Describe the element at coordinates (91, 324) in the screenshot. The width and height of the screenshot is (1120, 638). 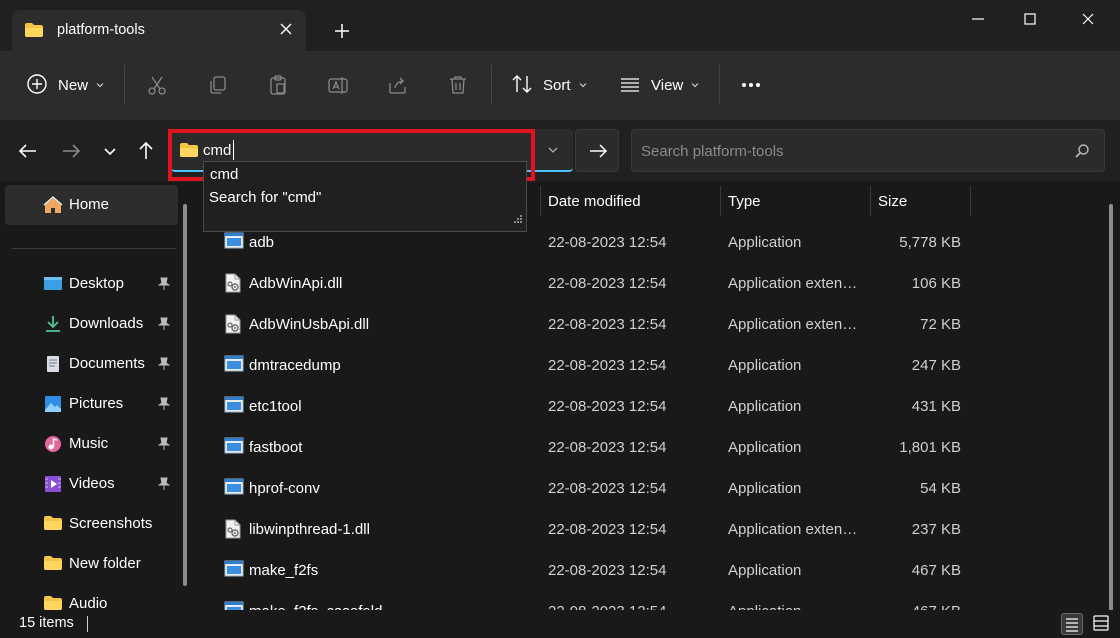
I see `sidebar-item-downloads: Downloads` at that location.